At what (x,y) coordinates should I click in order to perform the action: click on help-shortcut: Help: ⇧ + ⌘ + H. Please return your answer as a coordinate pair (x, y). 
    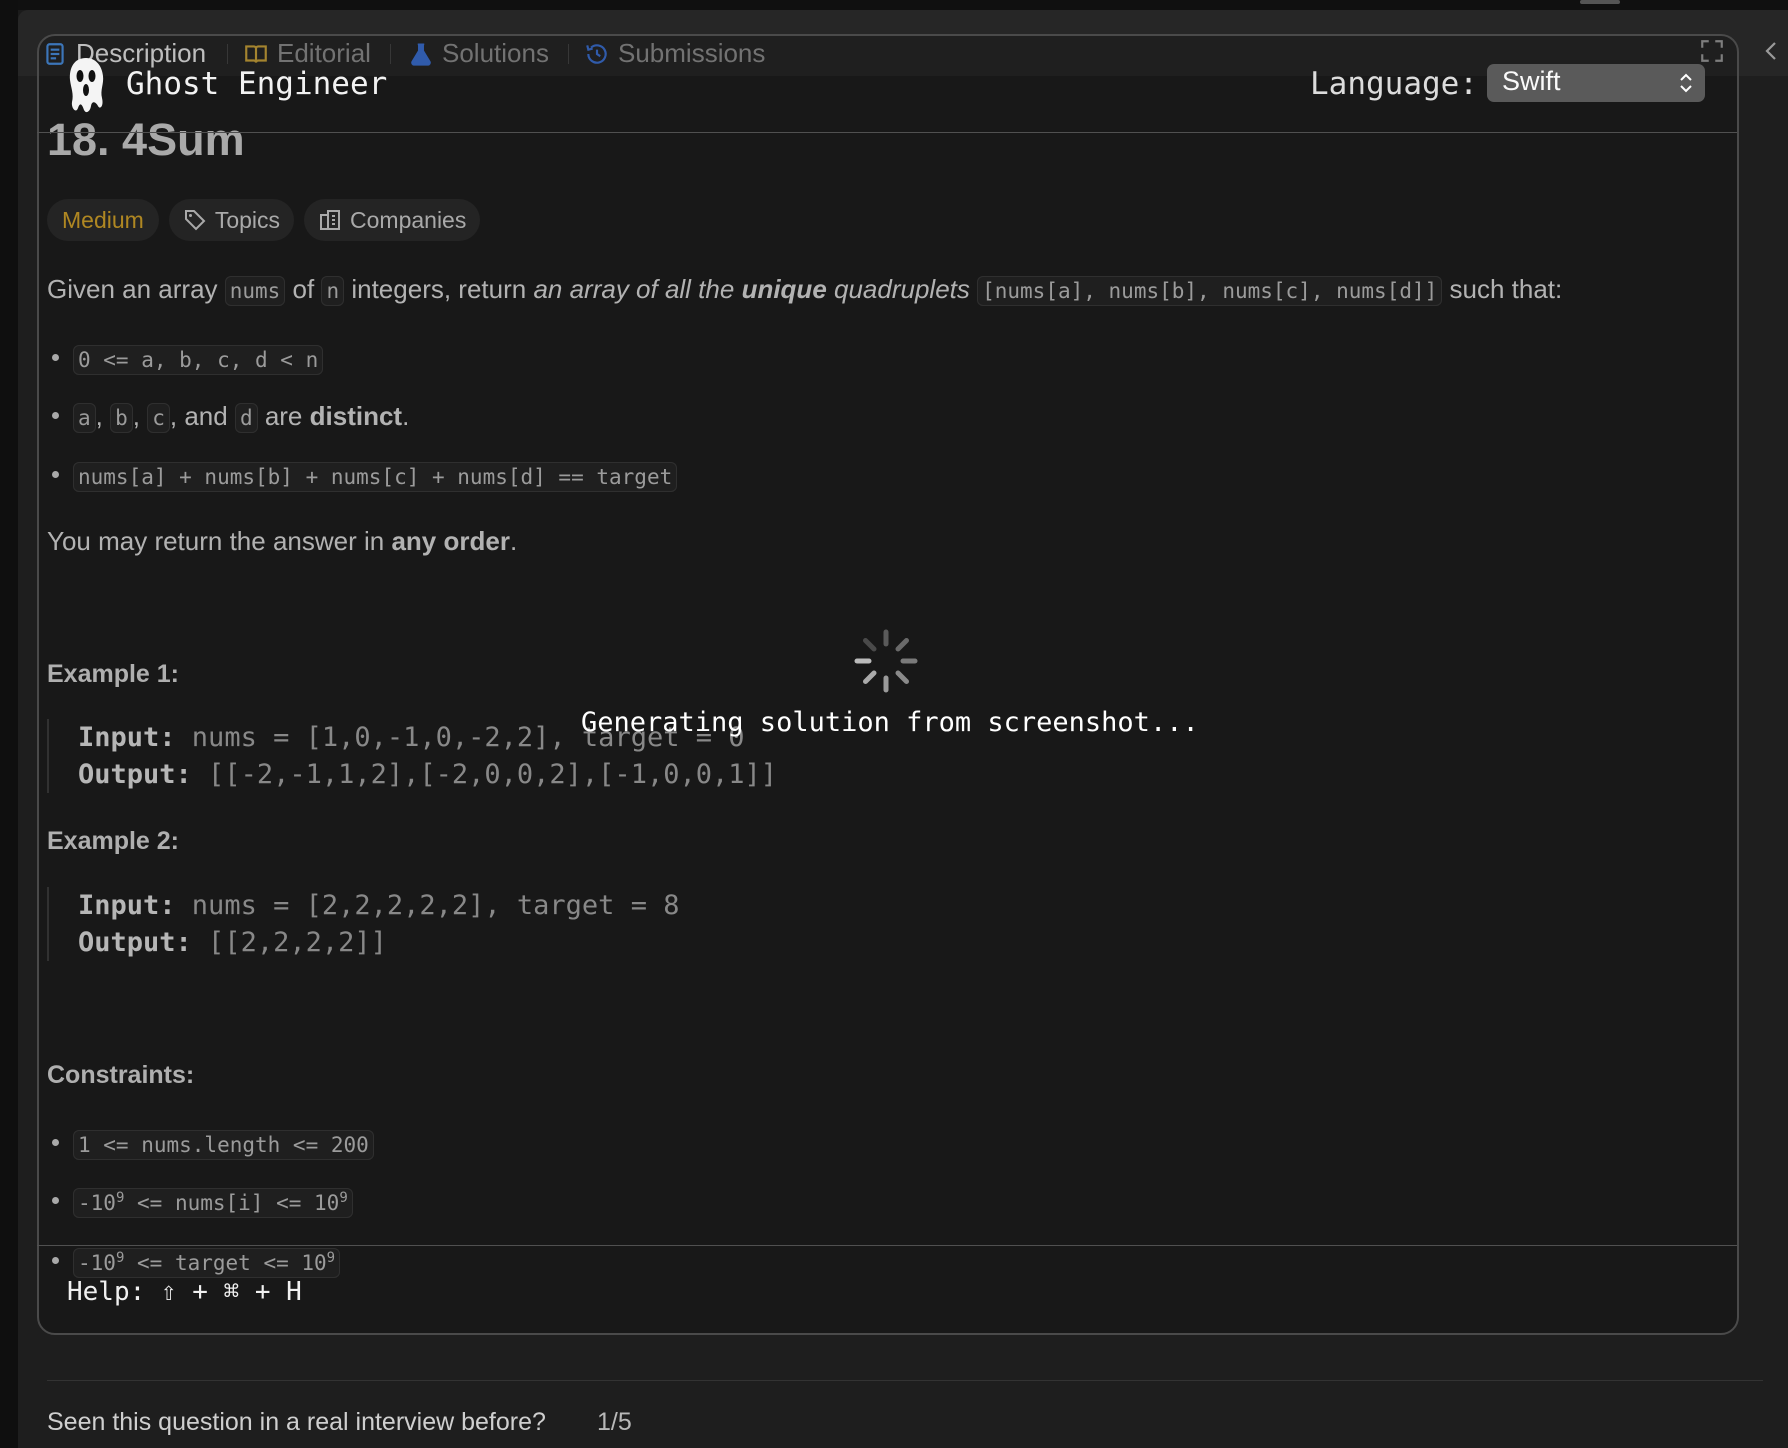
    Looking at the image, I should click on (184, 1292).